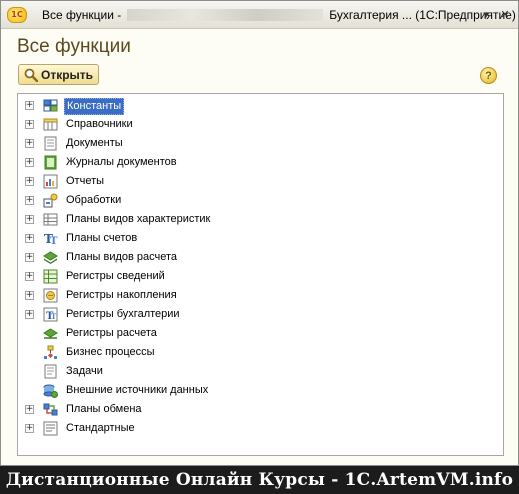 The image size is (519, 494). I want to click on calculation-registers-icon, so click(50, 333).